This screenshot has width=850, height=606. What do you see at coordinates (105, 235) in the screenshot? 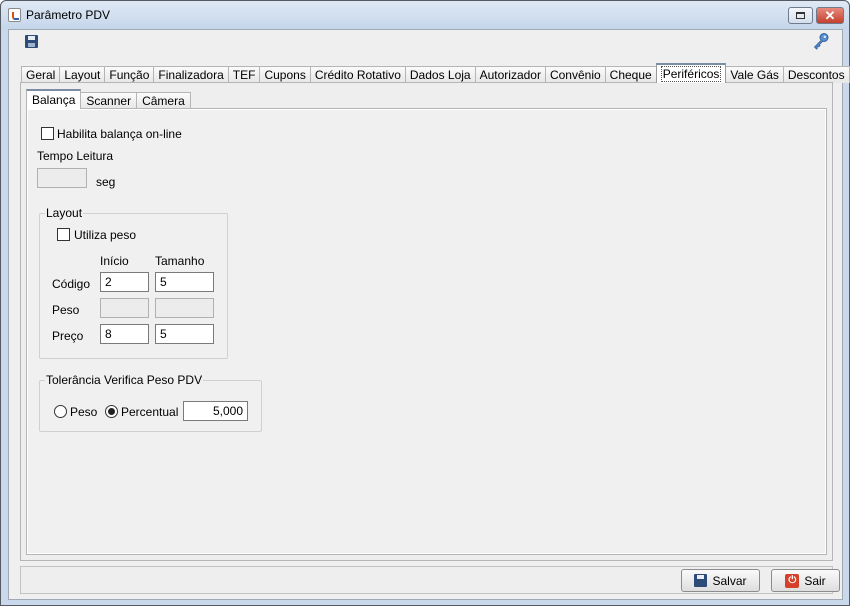
I see `utiliza-peso-label: Utiliza peso` at bounding box center [105, 235].